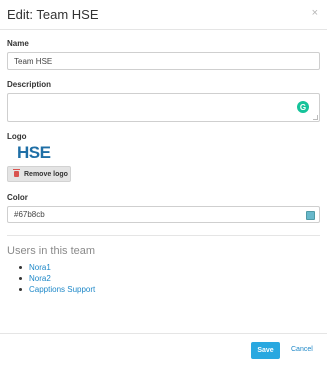  Describe the element at coordinates (315, 117) in the screenshot. I see `resize-handle` at that location.